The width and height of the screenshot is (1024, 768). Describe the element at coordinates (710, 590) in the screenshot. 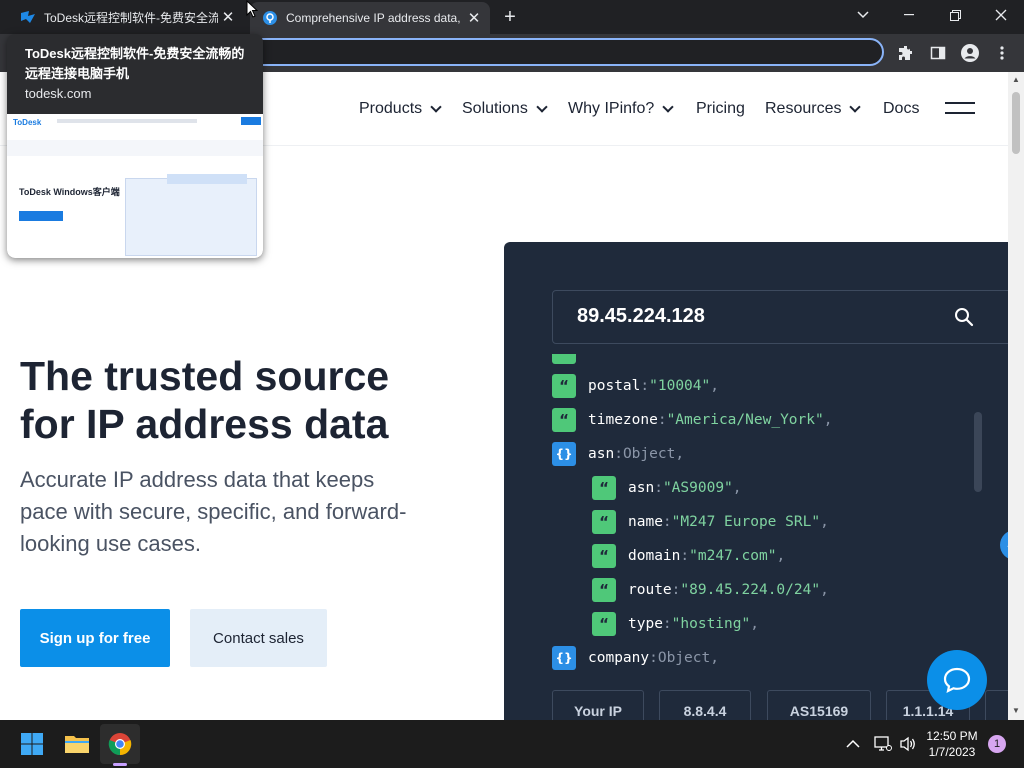

I see `json-line-route: “ route: "89.45.224.0/24",` at that location.